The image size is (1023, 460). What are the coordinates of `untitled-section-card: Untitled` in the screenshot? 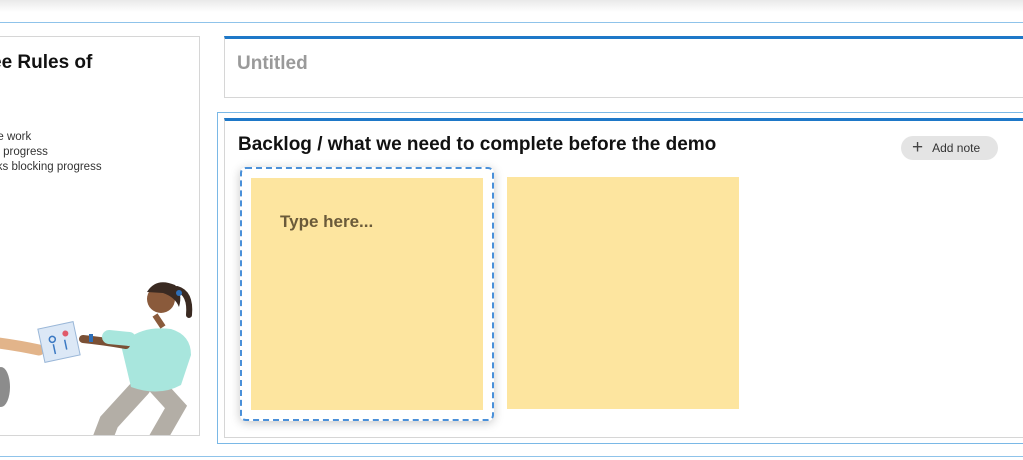 It's located at (623, 67).